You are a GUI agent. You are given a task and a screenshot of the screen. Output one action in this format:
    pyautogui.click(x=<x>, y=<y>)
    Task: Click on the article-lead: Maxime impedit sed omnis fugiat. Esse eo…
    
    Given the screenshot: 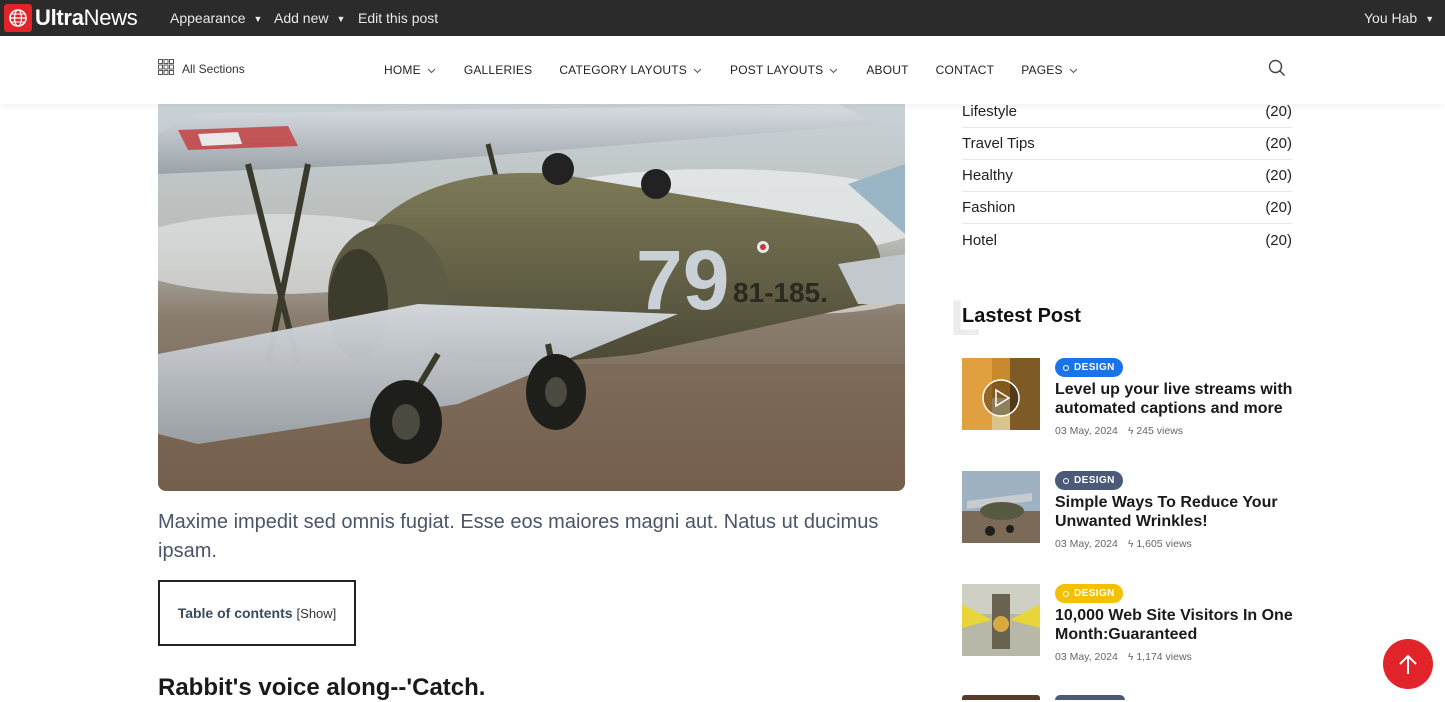 What is the action you would take?
    pyautogui.click(x=518, y=536)
    